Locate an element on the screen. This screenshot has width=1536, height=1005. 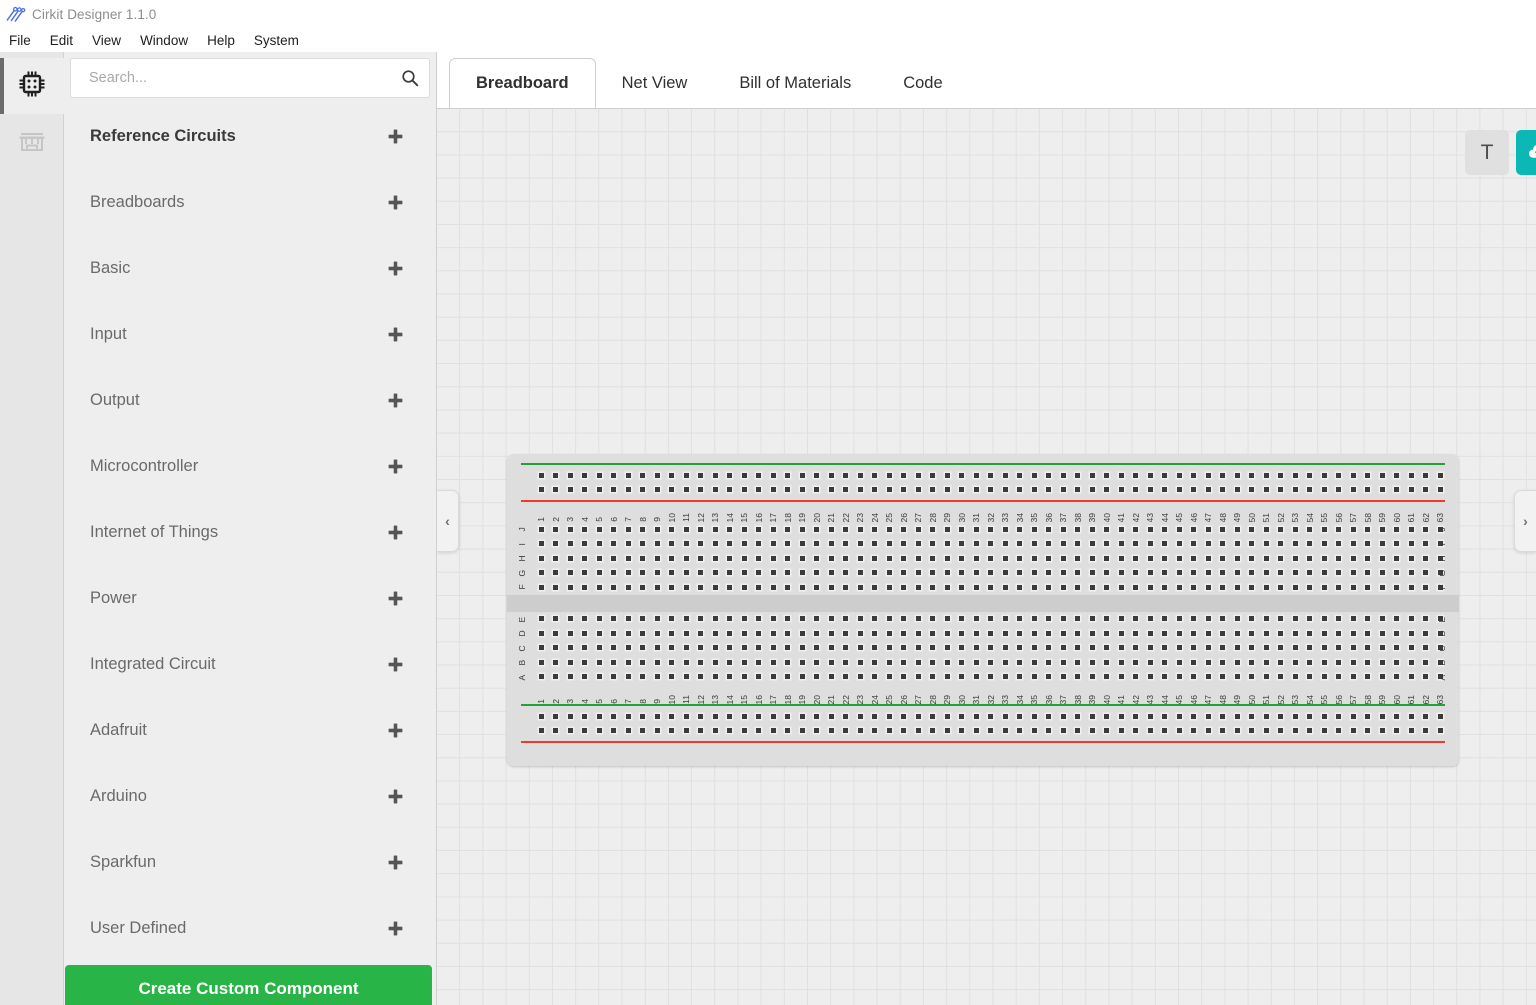
sidebar-item-input: Input is located at coordinates (250, 334).